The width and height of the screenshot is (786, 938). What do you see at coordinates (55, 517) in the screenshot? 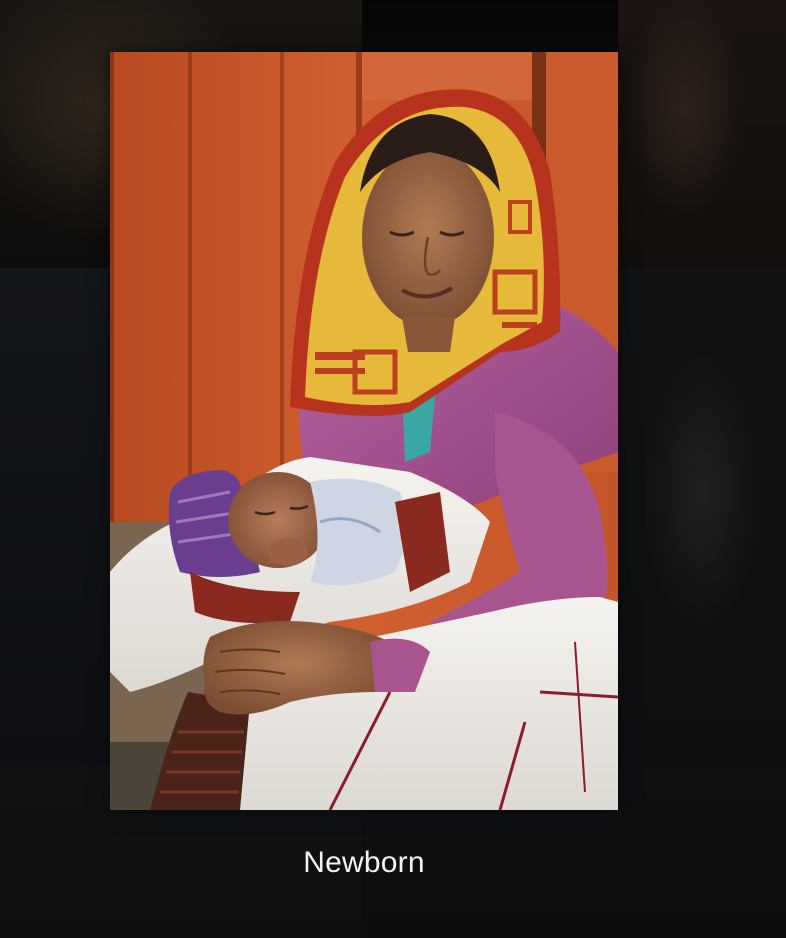
I see `background-thumbnail-middle-left` at bounding box center [55, 517].